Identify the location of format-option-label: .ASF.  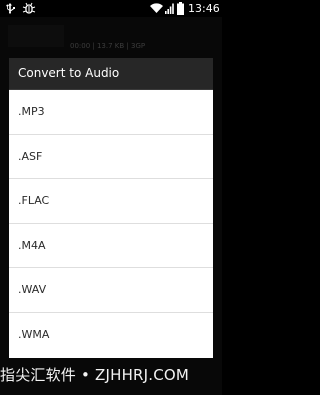
(30, 156).